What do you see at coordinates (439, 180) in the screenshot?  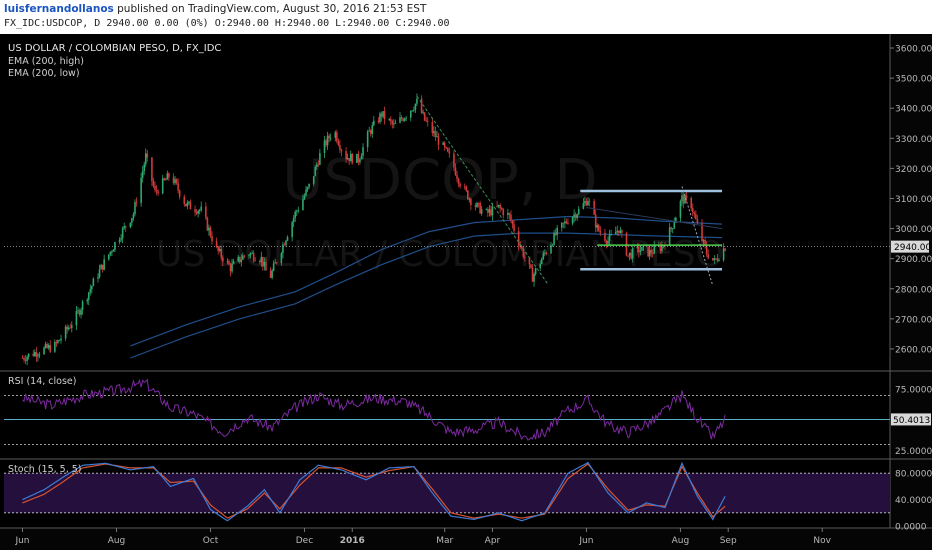 I see `watermark-symbol: USDCOP, D` at bounding box center [439, 180].